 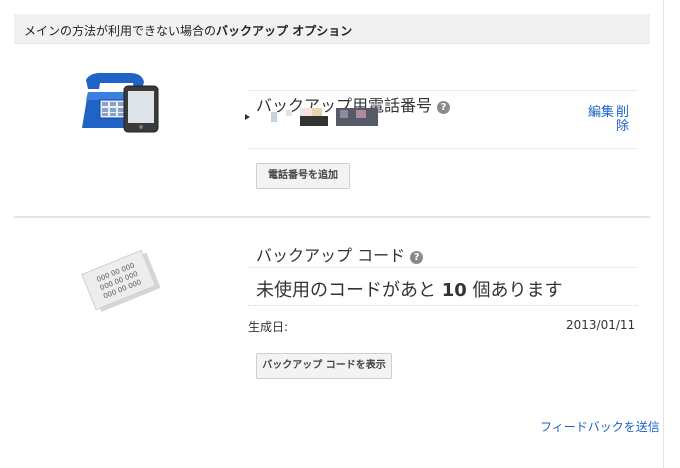 What do you see at coordinates (346, 290) in the screenshot?
I see `unused-prefix: 未使用のコードがあと` at bounding box center [346, 290].